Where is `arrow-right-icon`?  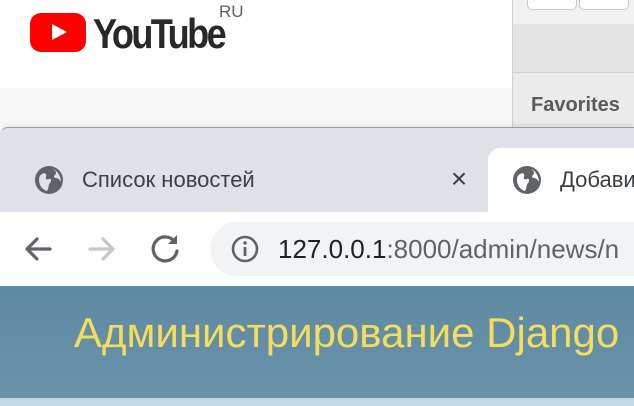 arrow-right-icon is located at coordinates (102, 249).